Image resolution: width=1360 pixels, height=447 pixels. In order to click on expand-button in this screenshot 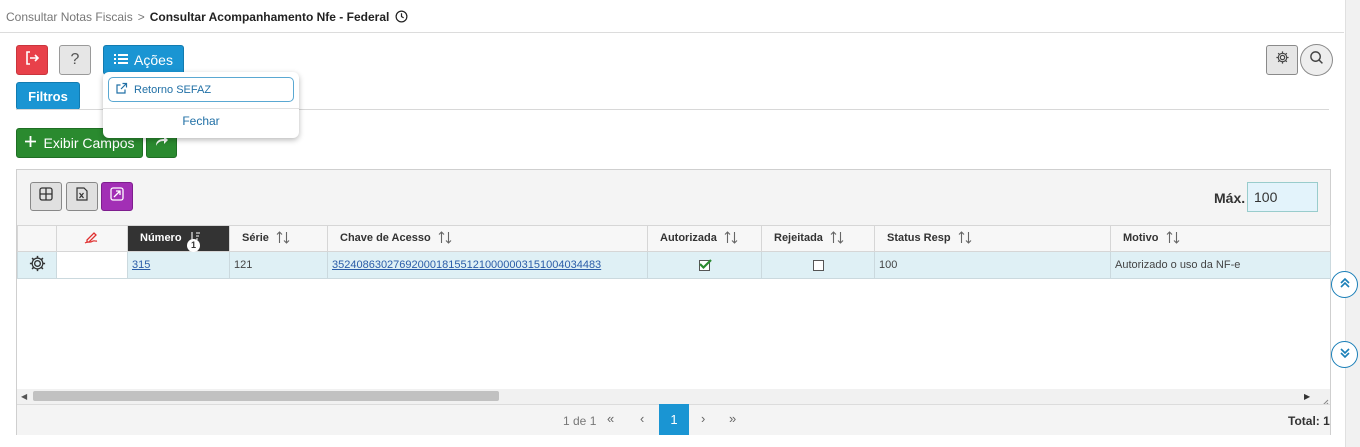, I will do `click(117, 196)`.